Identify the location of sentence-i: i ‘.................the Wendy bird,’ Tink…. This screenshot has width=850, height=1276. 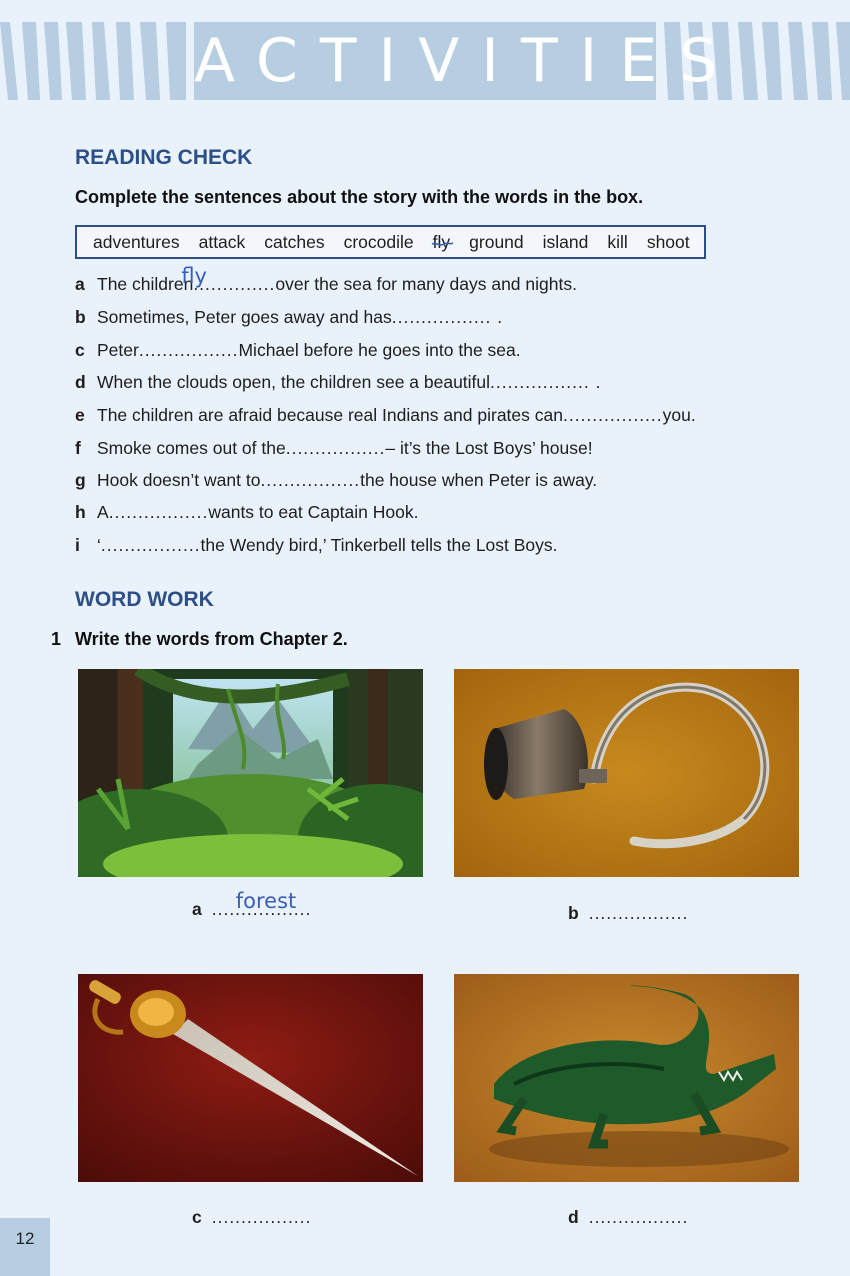
(316, 545).